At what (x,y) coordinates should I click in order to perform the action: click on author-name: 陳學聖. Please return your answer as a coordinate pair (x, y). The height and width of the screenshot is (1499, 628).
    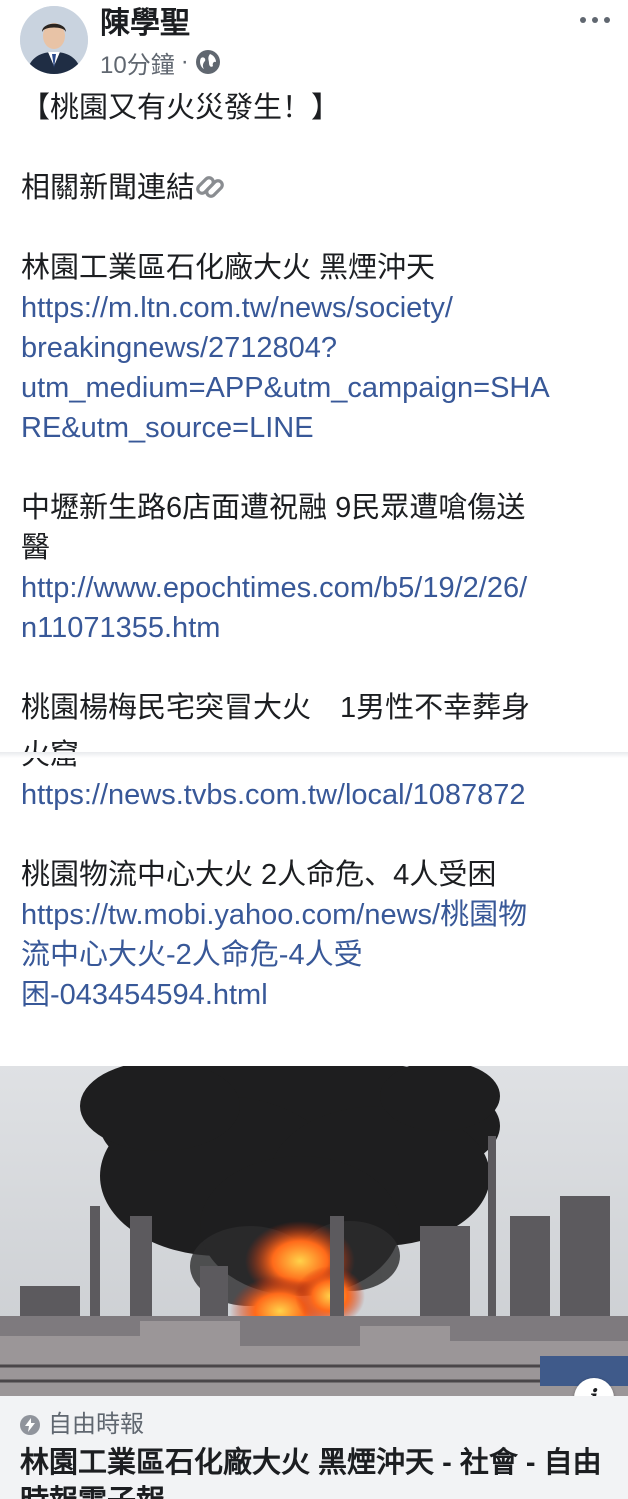
    Looking at the image, I should click on (145, 24).